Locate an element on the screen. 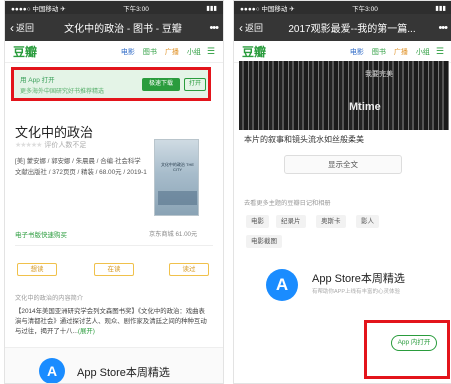 The width and height of the screenshot is (451, 384). cover-image is located at coordinates (177, 198).